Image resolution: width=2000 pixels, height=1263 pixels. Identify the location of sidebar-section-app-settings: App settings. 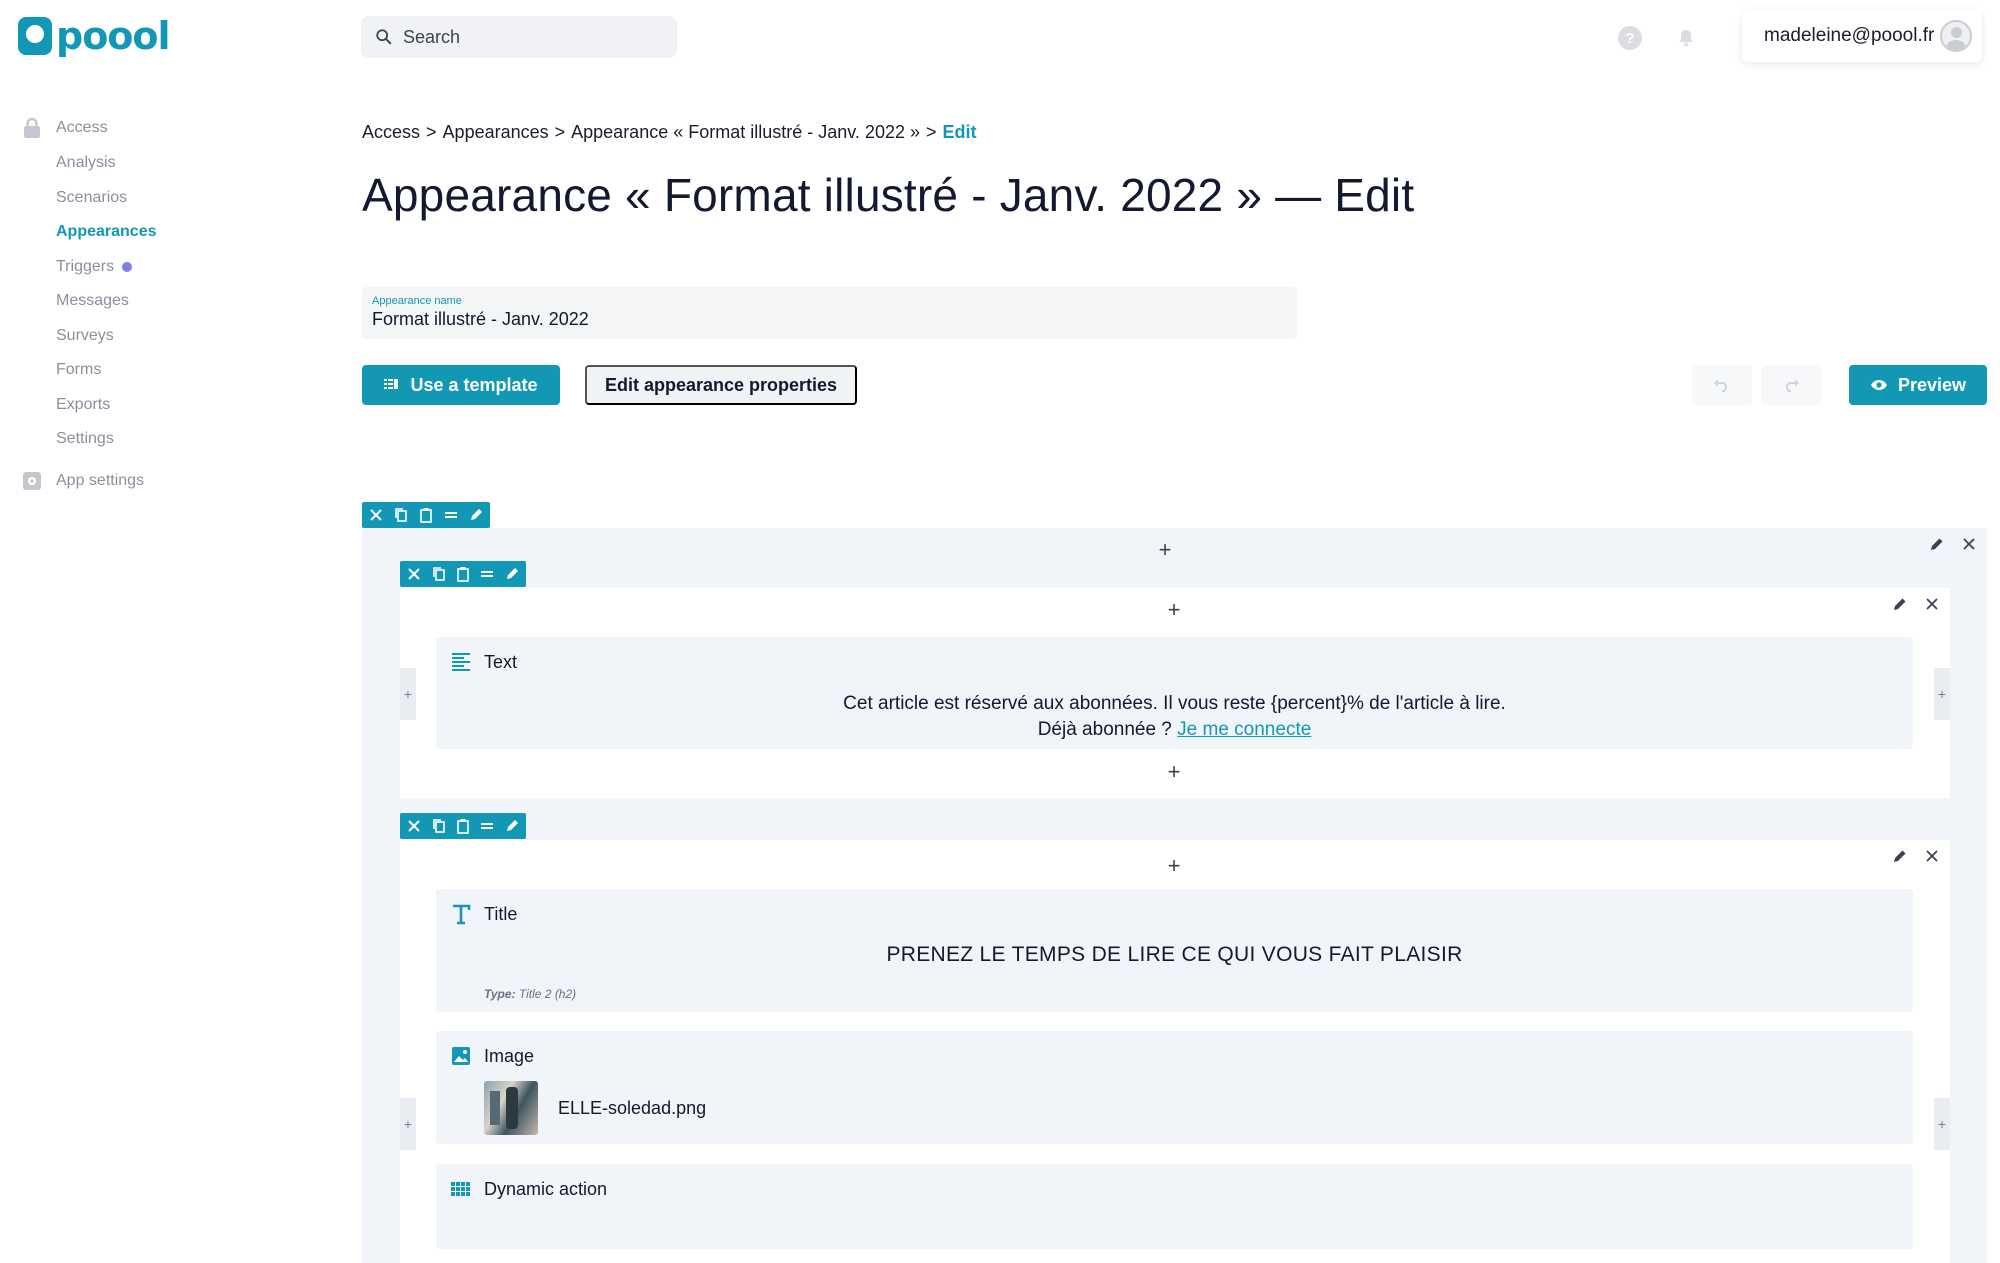
(130, 481).